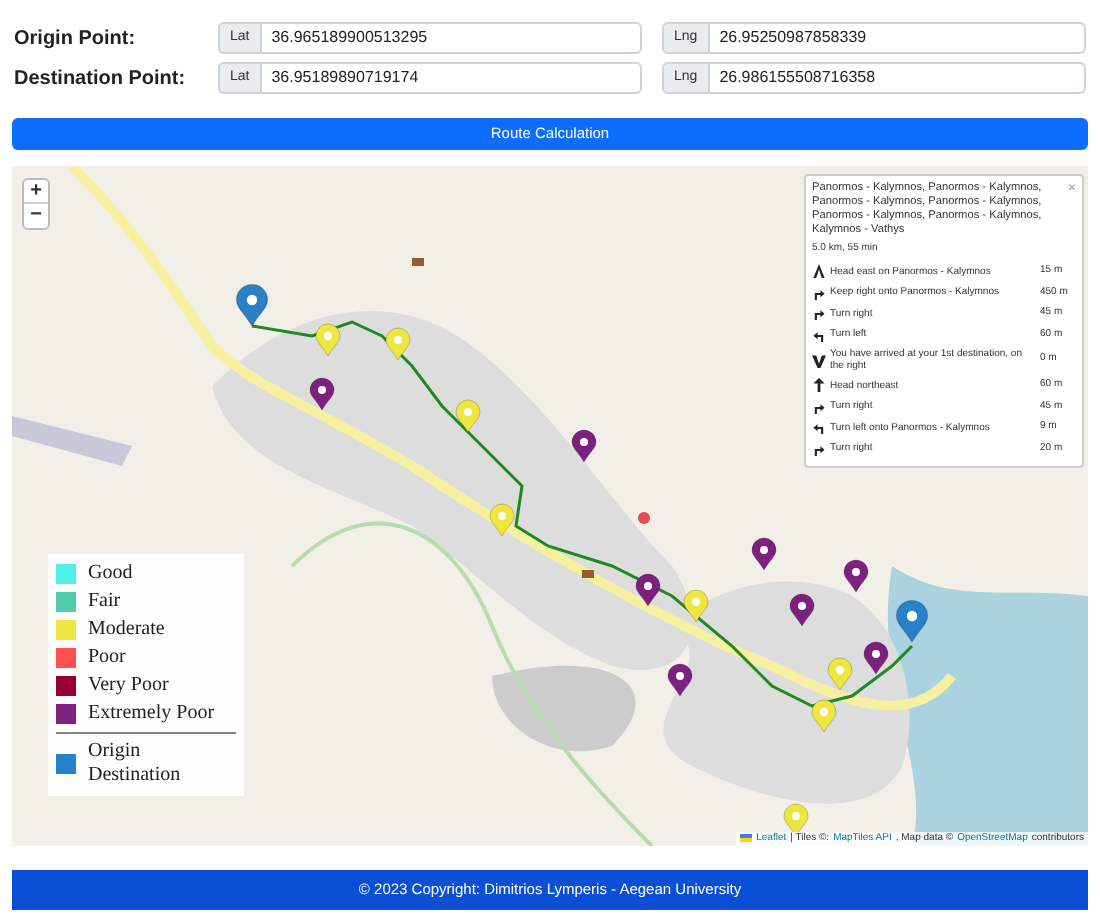  Describe the element at coordinates (819, 360) in the screenshot. I see `arrive-icon` at that location.